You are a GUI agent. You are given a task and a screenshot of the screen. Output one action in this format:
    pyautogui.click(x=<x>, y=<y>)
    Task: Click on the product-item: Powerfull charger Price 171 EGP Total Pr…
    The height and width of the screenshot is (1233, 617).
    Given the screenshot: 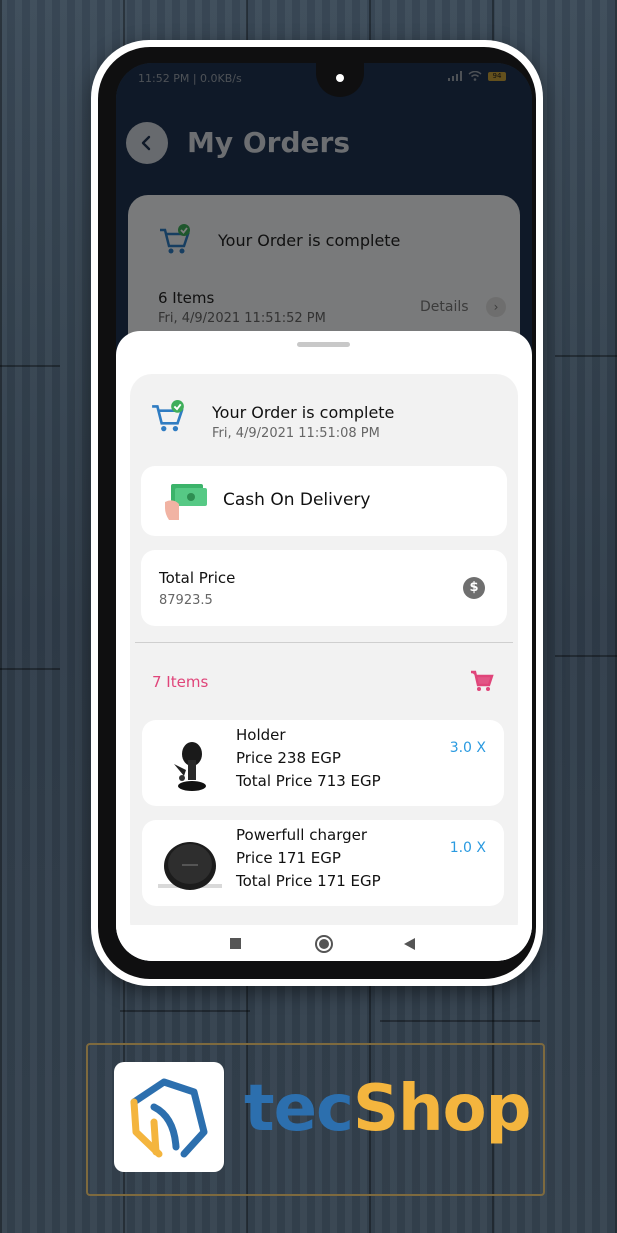 What is the action you would take?
    pyautogui.click(x=323, y=863)
    